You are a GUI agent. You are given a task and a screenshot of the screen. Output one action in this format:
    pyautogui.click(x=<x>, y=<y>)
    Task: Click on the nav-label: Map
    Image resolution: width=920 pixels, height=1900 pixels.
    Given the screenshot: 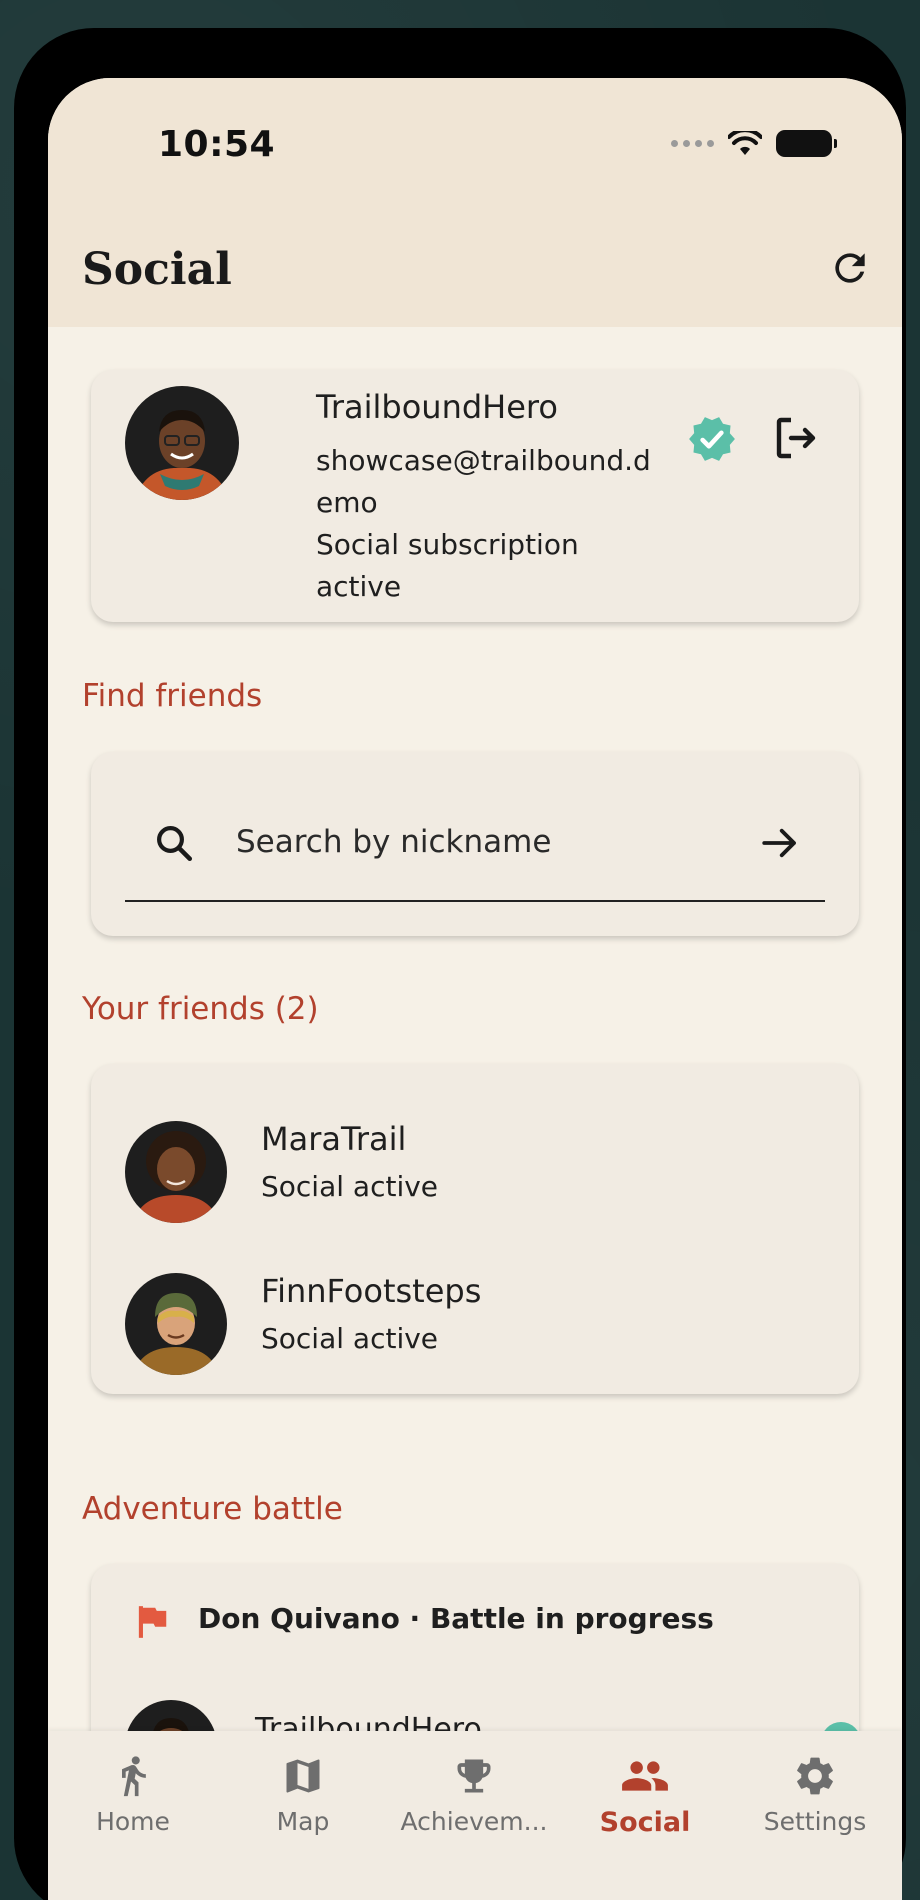 What is the action you would take?
    pyautogui.click(x=303, y=1821)
    